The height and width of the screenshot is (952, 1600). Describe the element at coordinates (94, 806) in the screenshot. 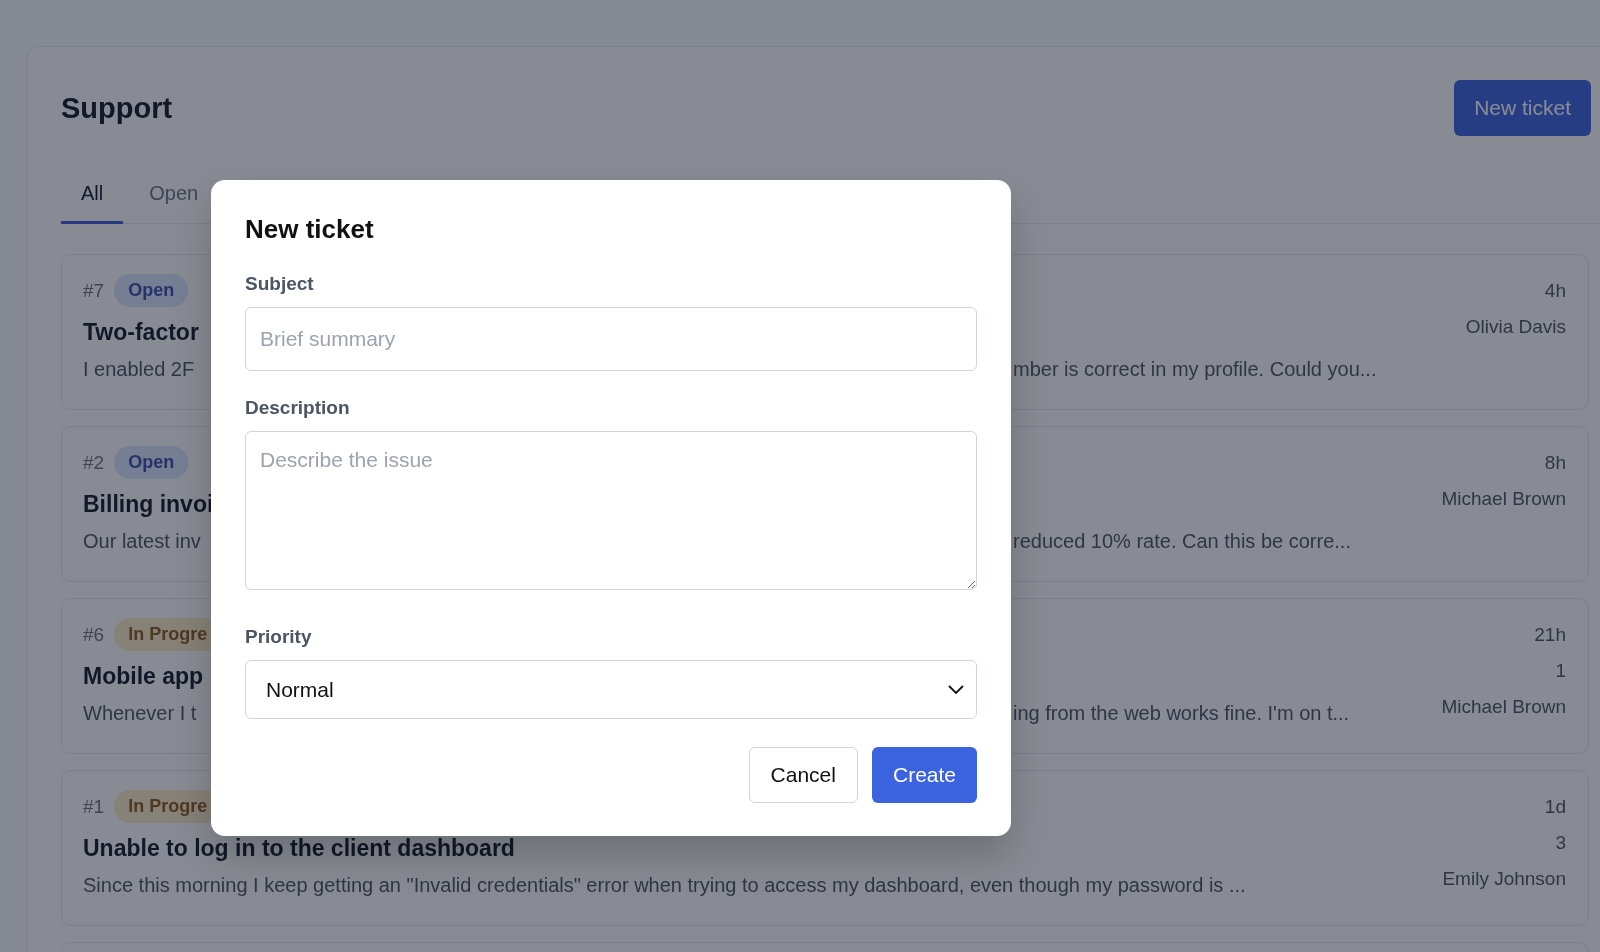

I see `ticket-number: #1` at that location.